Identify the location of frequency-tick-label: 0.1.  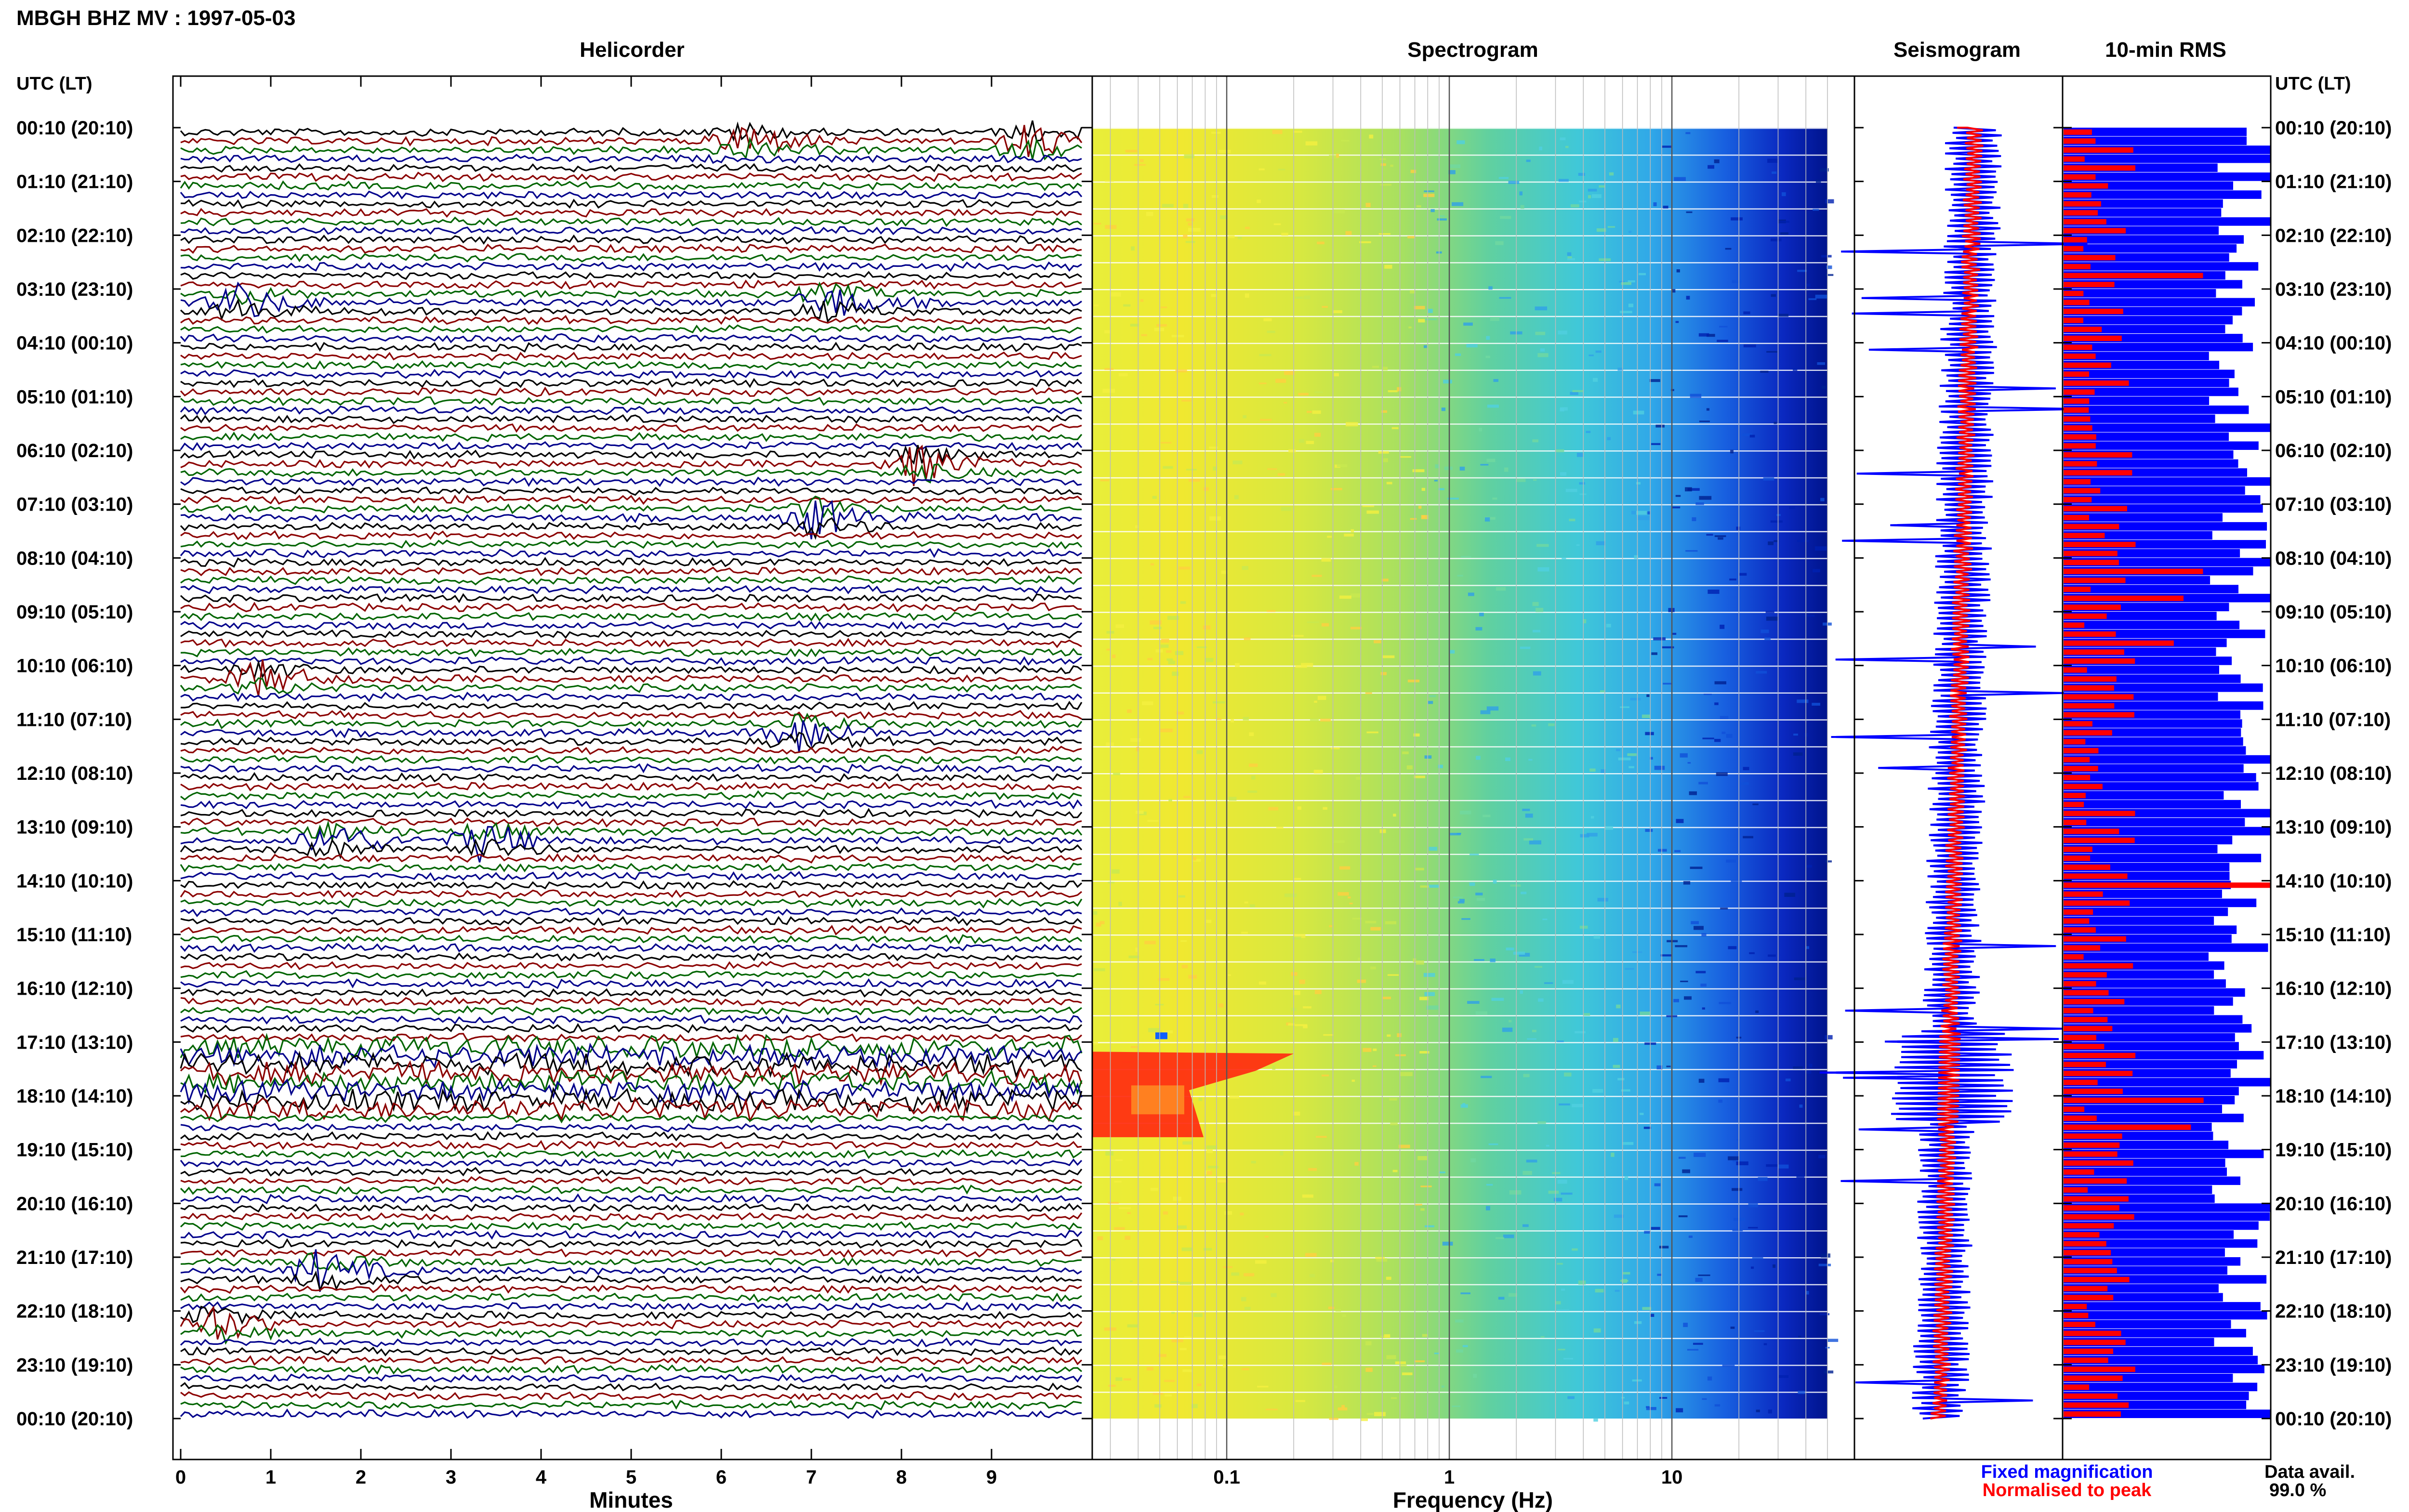
(1226, 1477).